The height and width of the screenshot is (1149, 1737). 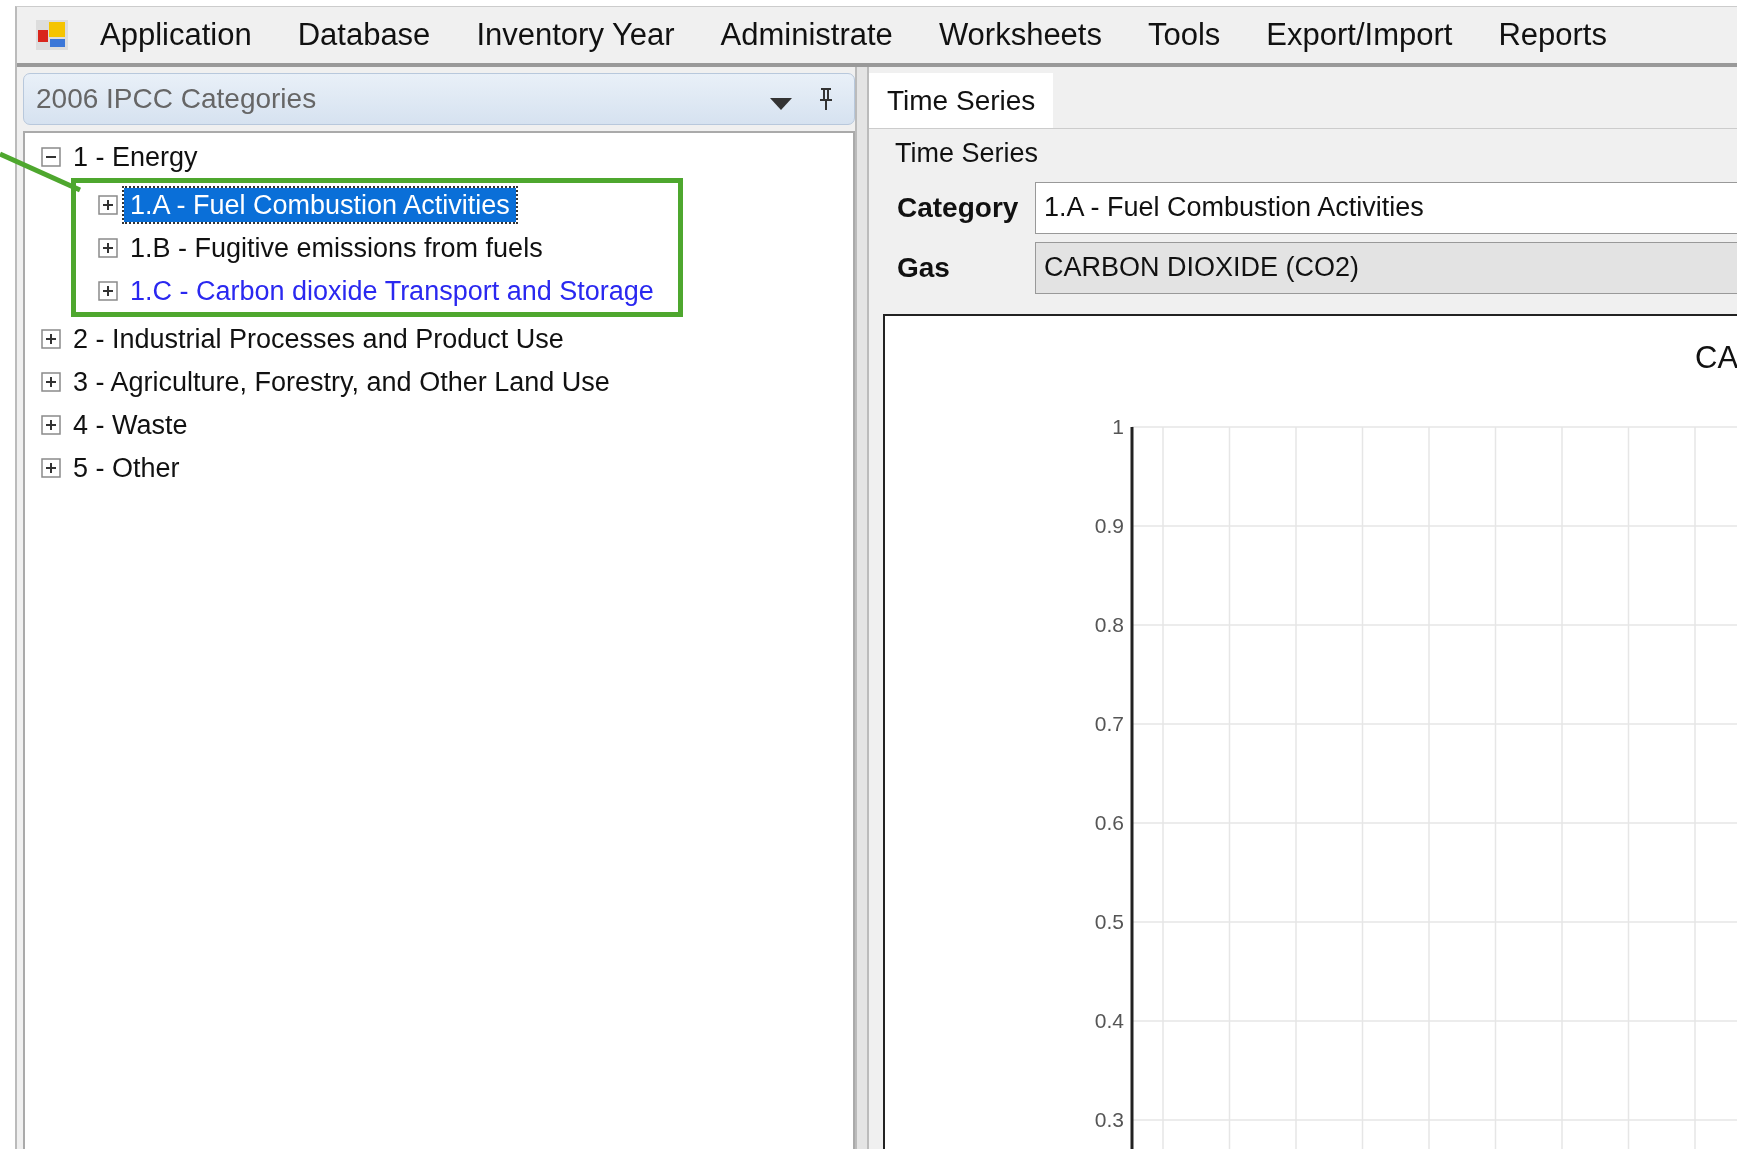 I want to click on tick-label: 1, so click(x=1118, y=426).